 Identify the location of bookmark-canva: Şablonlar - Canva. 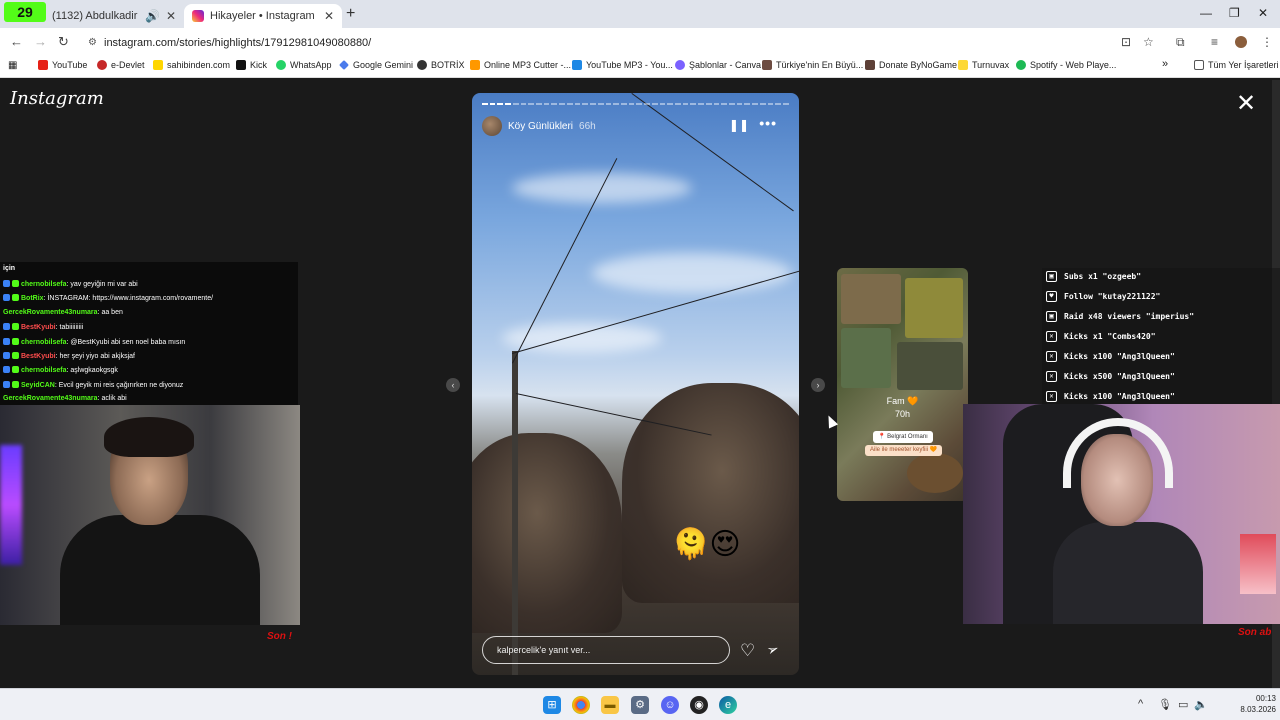
(718, 65).